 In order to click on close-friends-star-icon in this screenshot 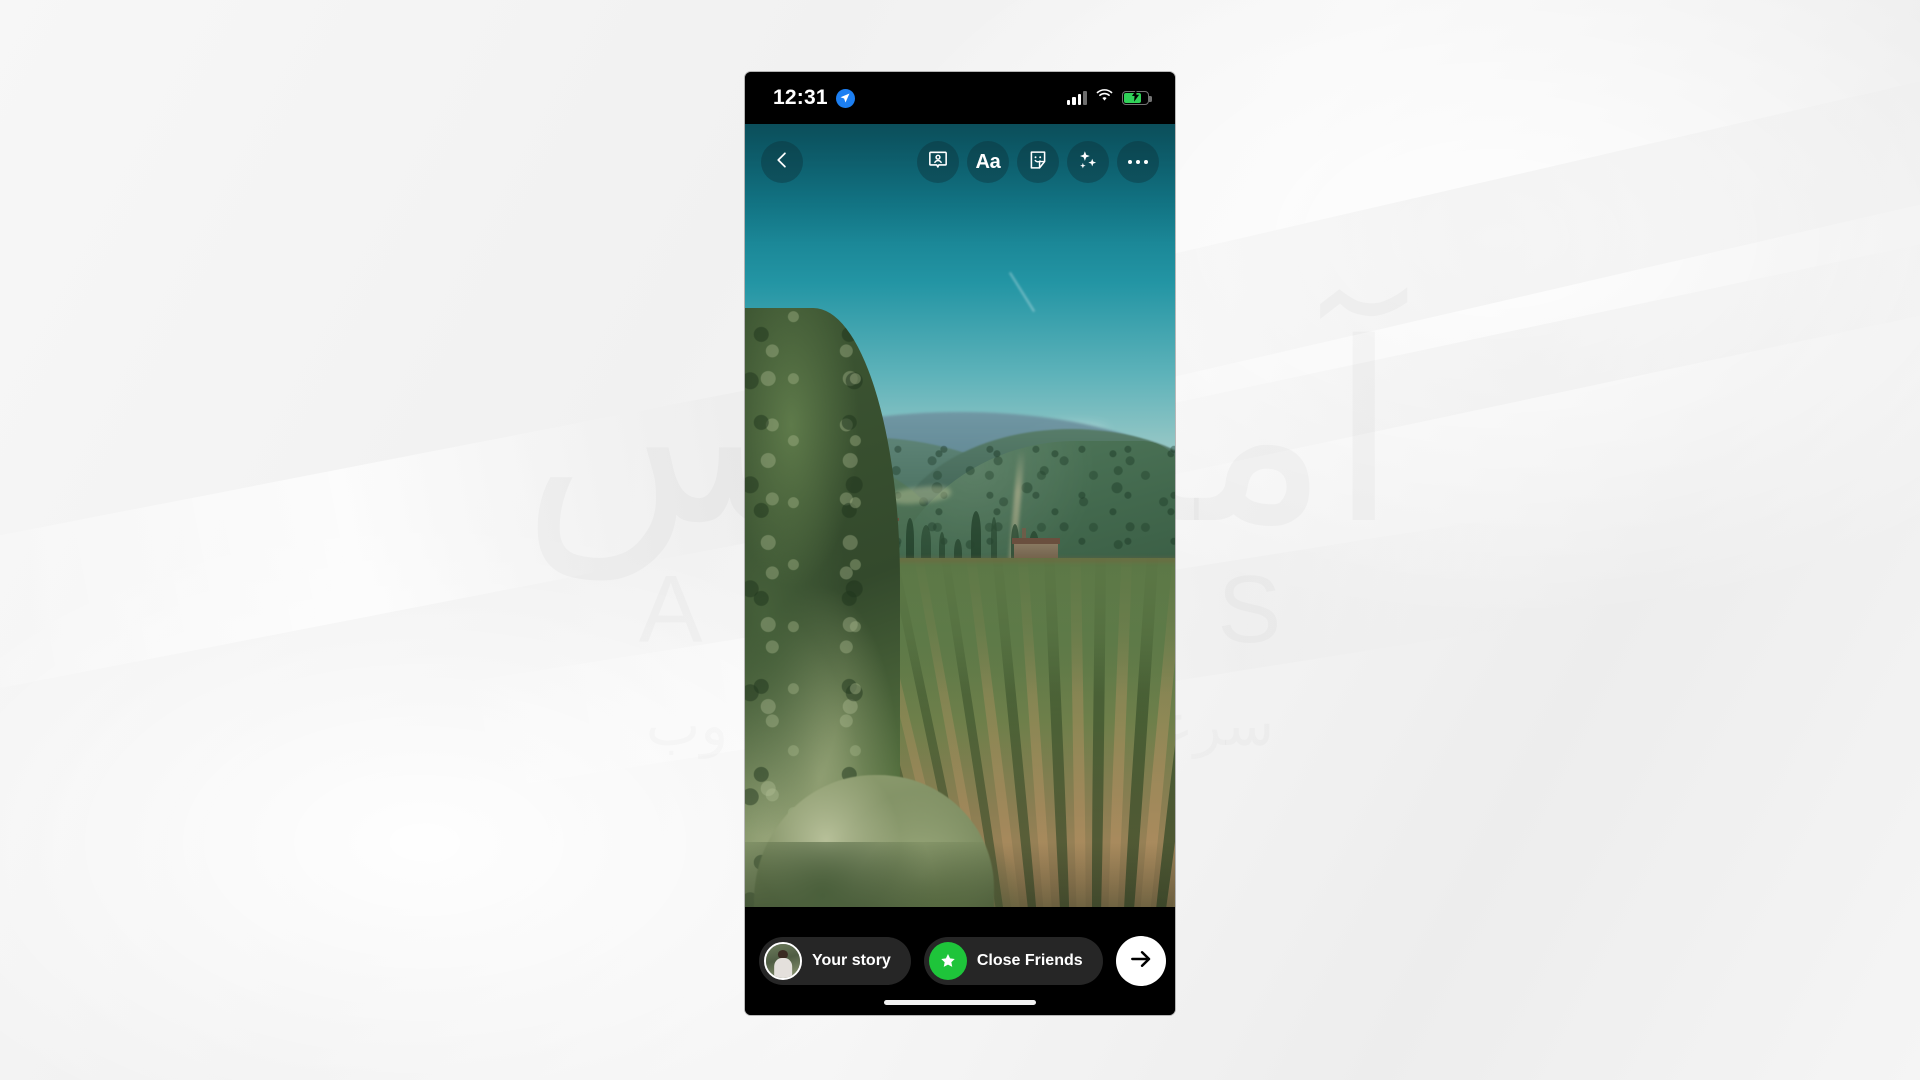, I will do `click(947, 961)`.